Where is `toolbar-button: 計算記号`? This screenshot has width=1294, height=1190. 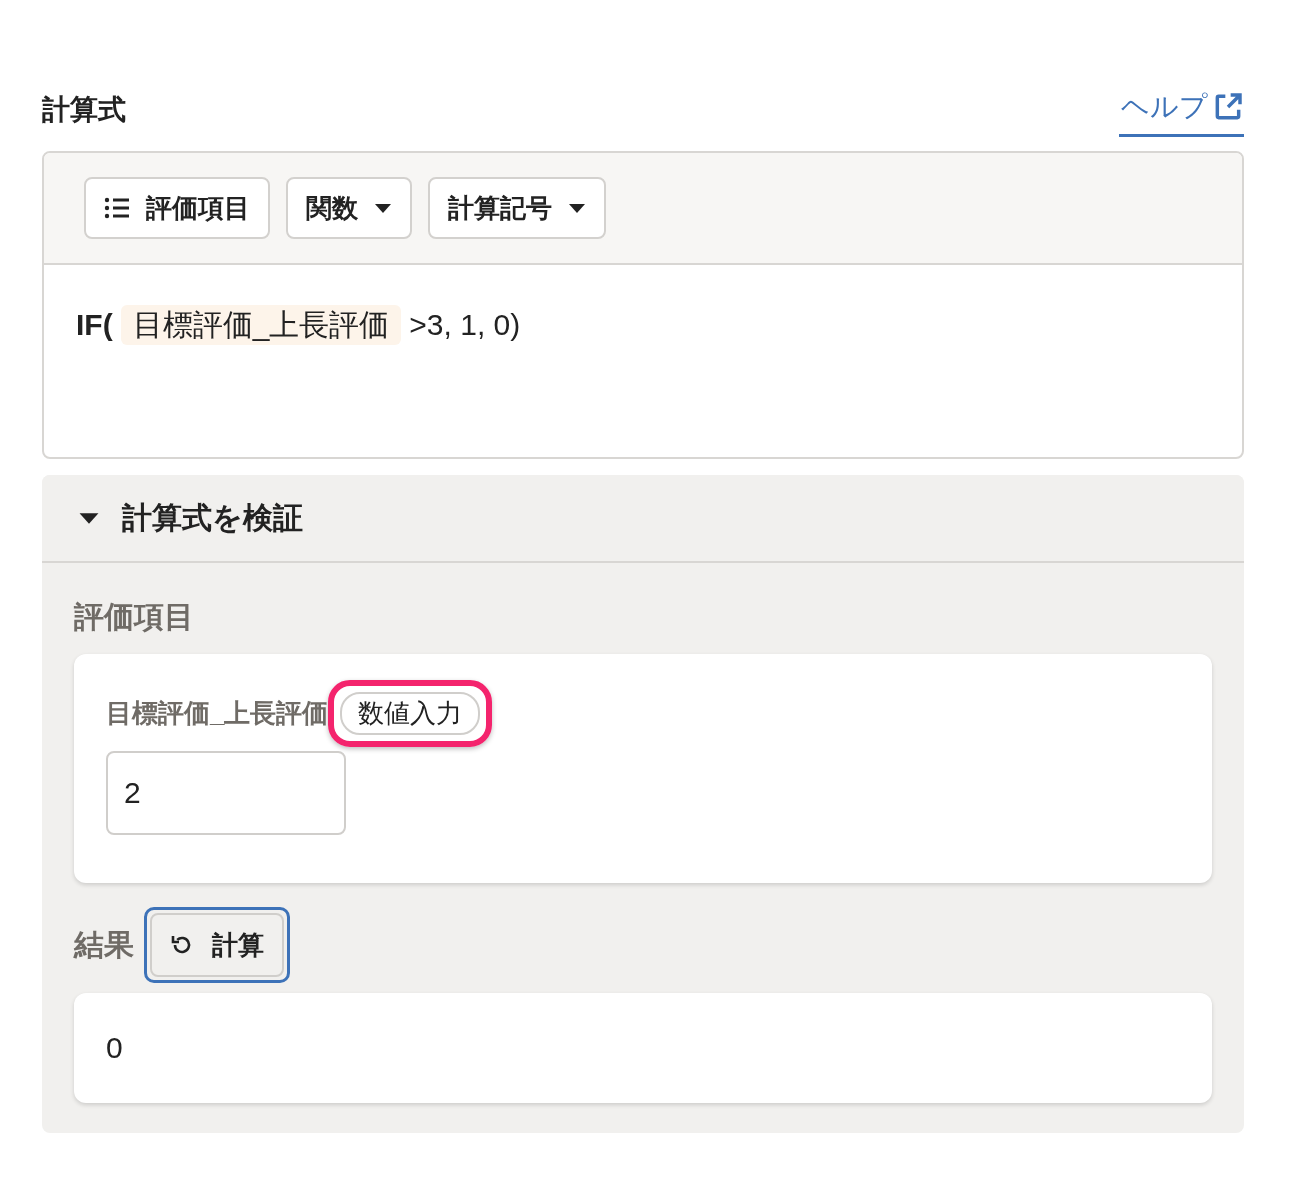
toolbar-button: 計算記号 is located at coordinates (517, 208).